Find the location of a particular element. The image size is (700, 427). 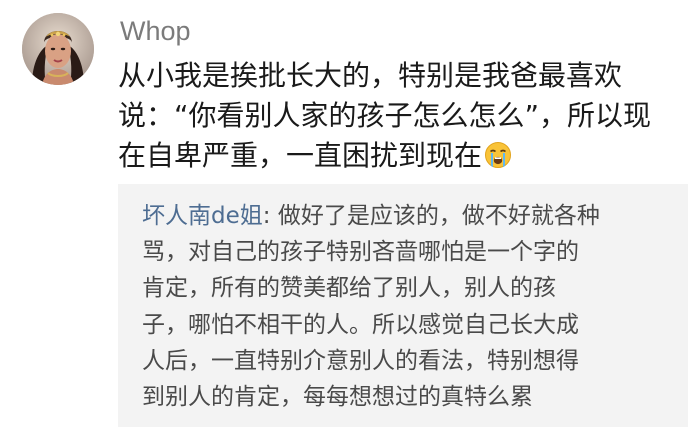

reply-line-text: 做好了是应该的，做不好就各种 is located at coordinates (438, 216).